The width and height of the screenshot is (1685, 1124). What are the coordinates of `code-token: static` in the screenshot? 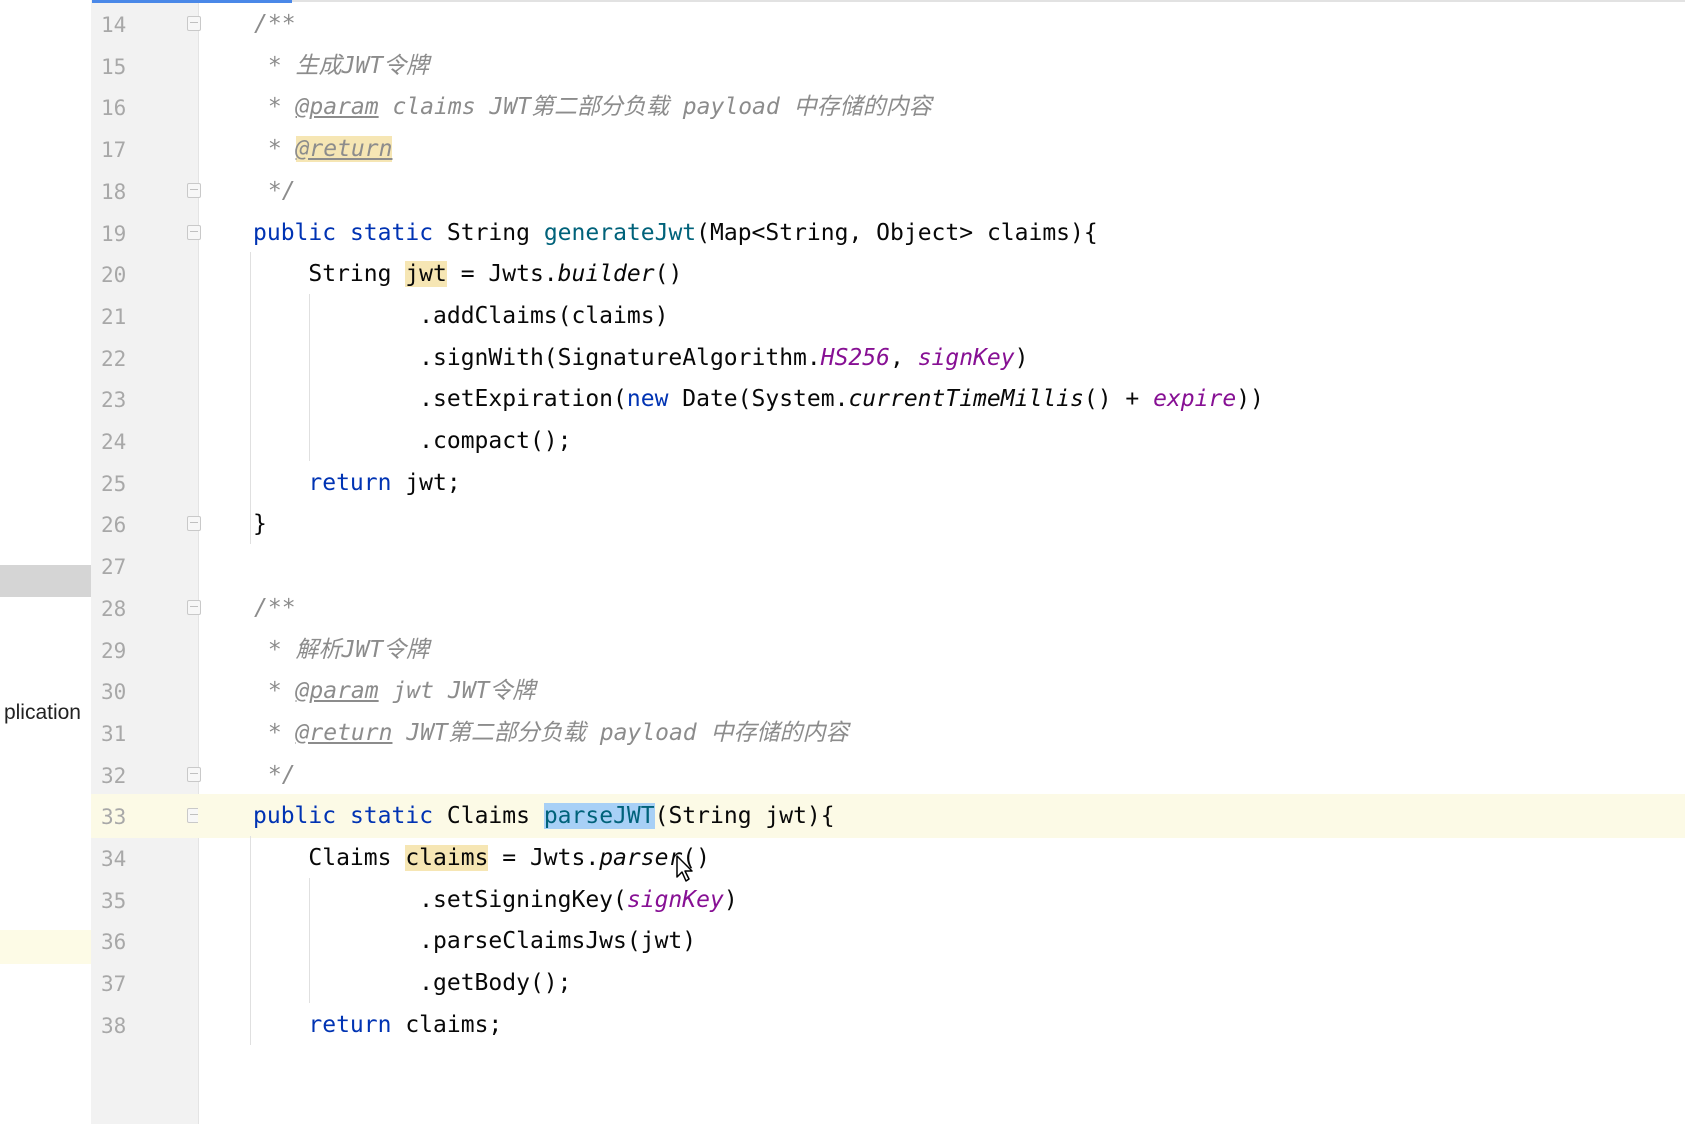 It's located at (391, 816).